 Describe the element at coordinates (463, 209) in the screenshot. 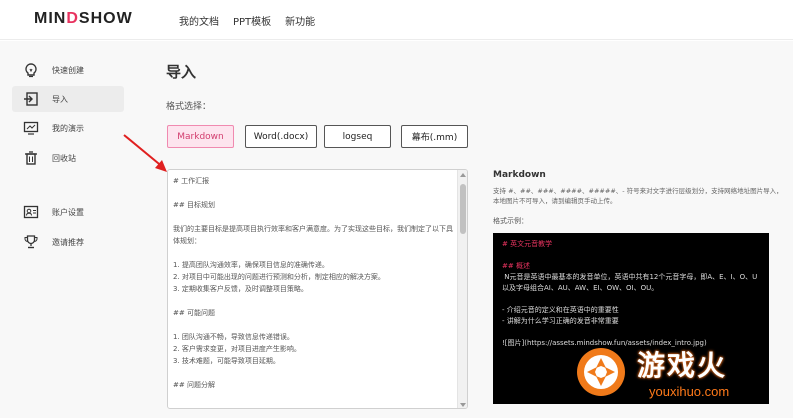

I see `scroll-thumb` at that location.